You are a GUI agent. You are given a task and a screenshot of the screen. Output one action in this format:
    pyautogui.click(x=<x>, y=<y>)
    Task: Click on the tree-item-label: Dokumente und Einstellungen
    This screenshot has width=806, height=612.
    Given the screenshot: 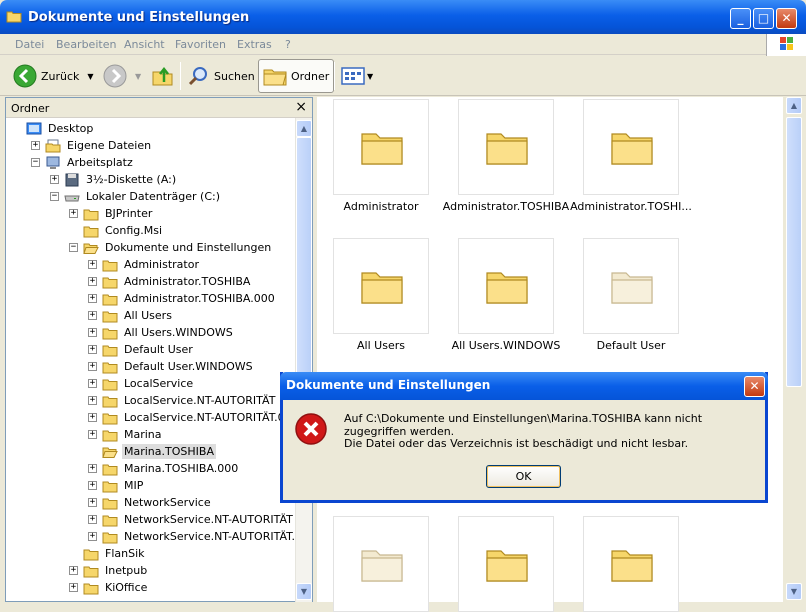 What is the action you would take?
    pyautogui.click(x=188, y=247)
    